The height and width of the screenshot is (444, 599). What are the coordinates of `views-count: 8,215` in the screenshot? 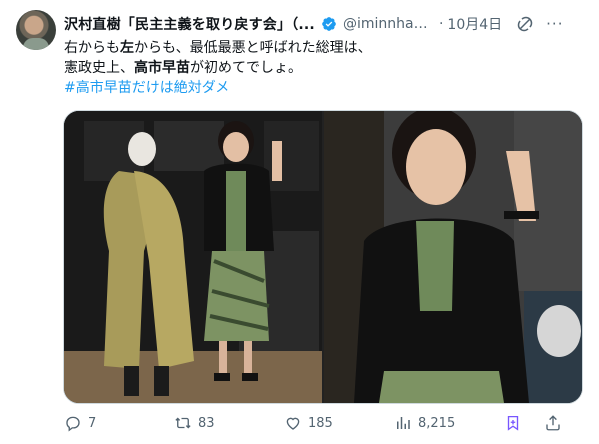 It's located at (437, 423).